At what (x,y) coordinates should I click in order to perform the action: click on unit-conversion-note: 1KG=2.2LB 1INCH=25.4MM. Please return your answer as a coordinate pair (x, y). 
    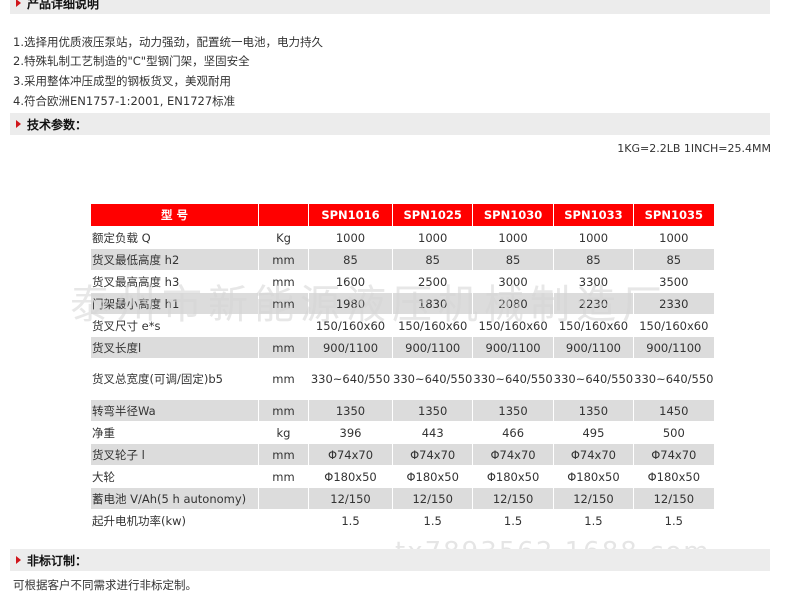
    Looking at the image, I should click on (694, 148).